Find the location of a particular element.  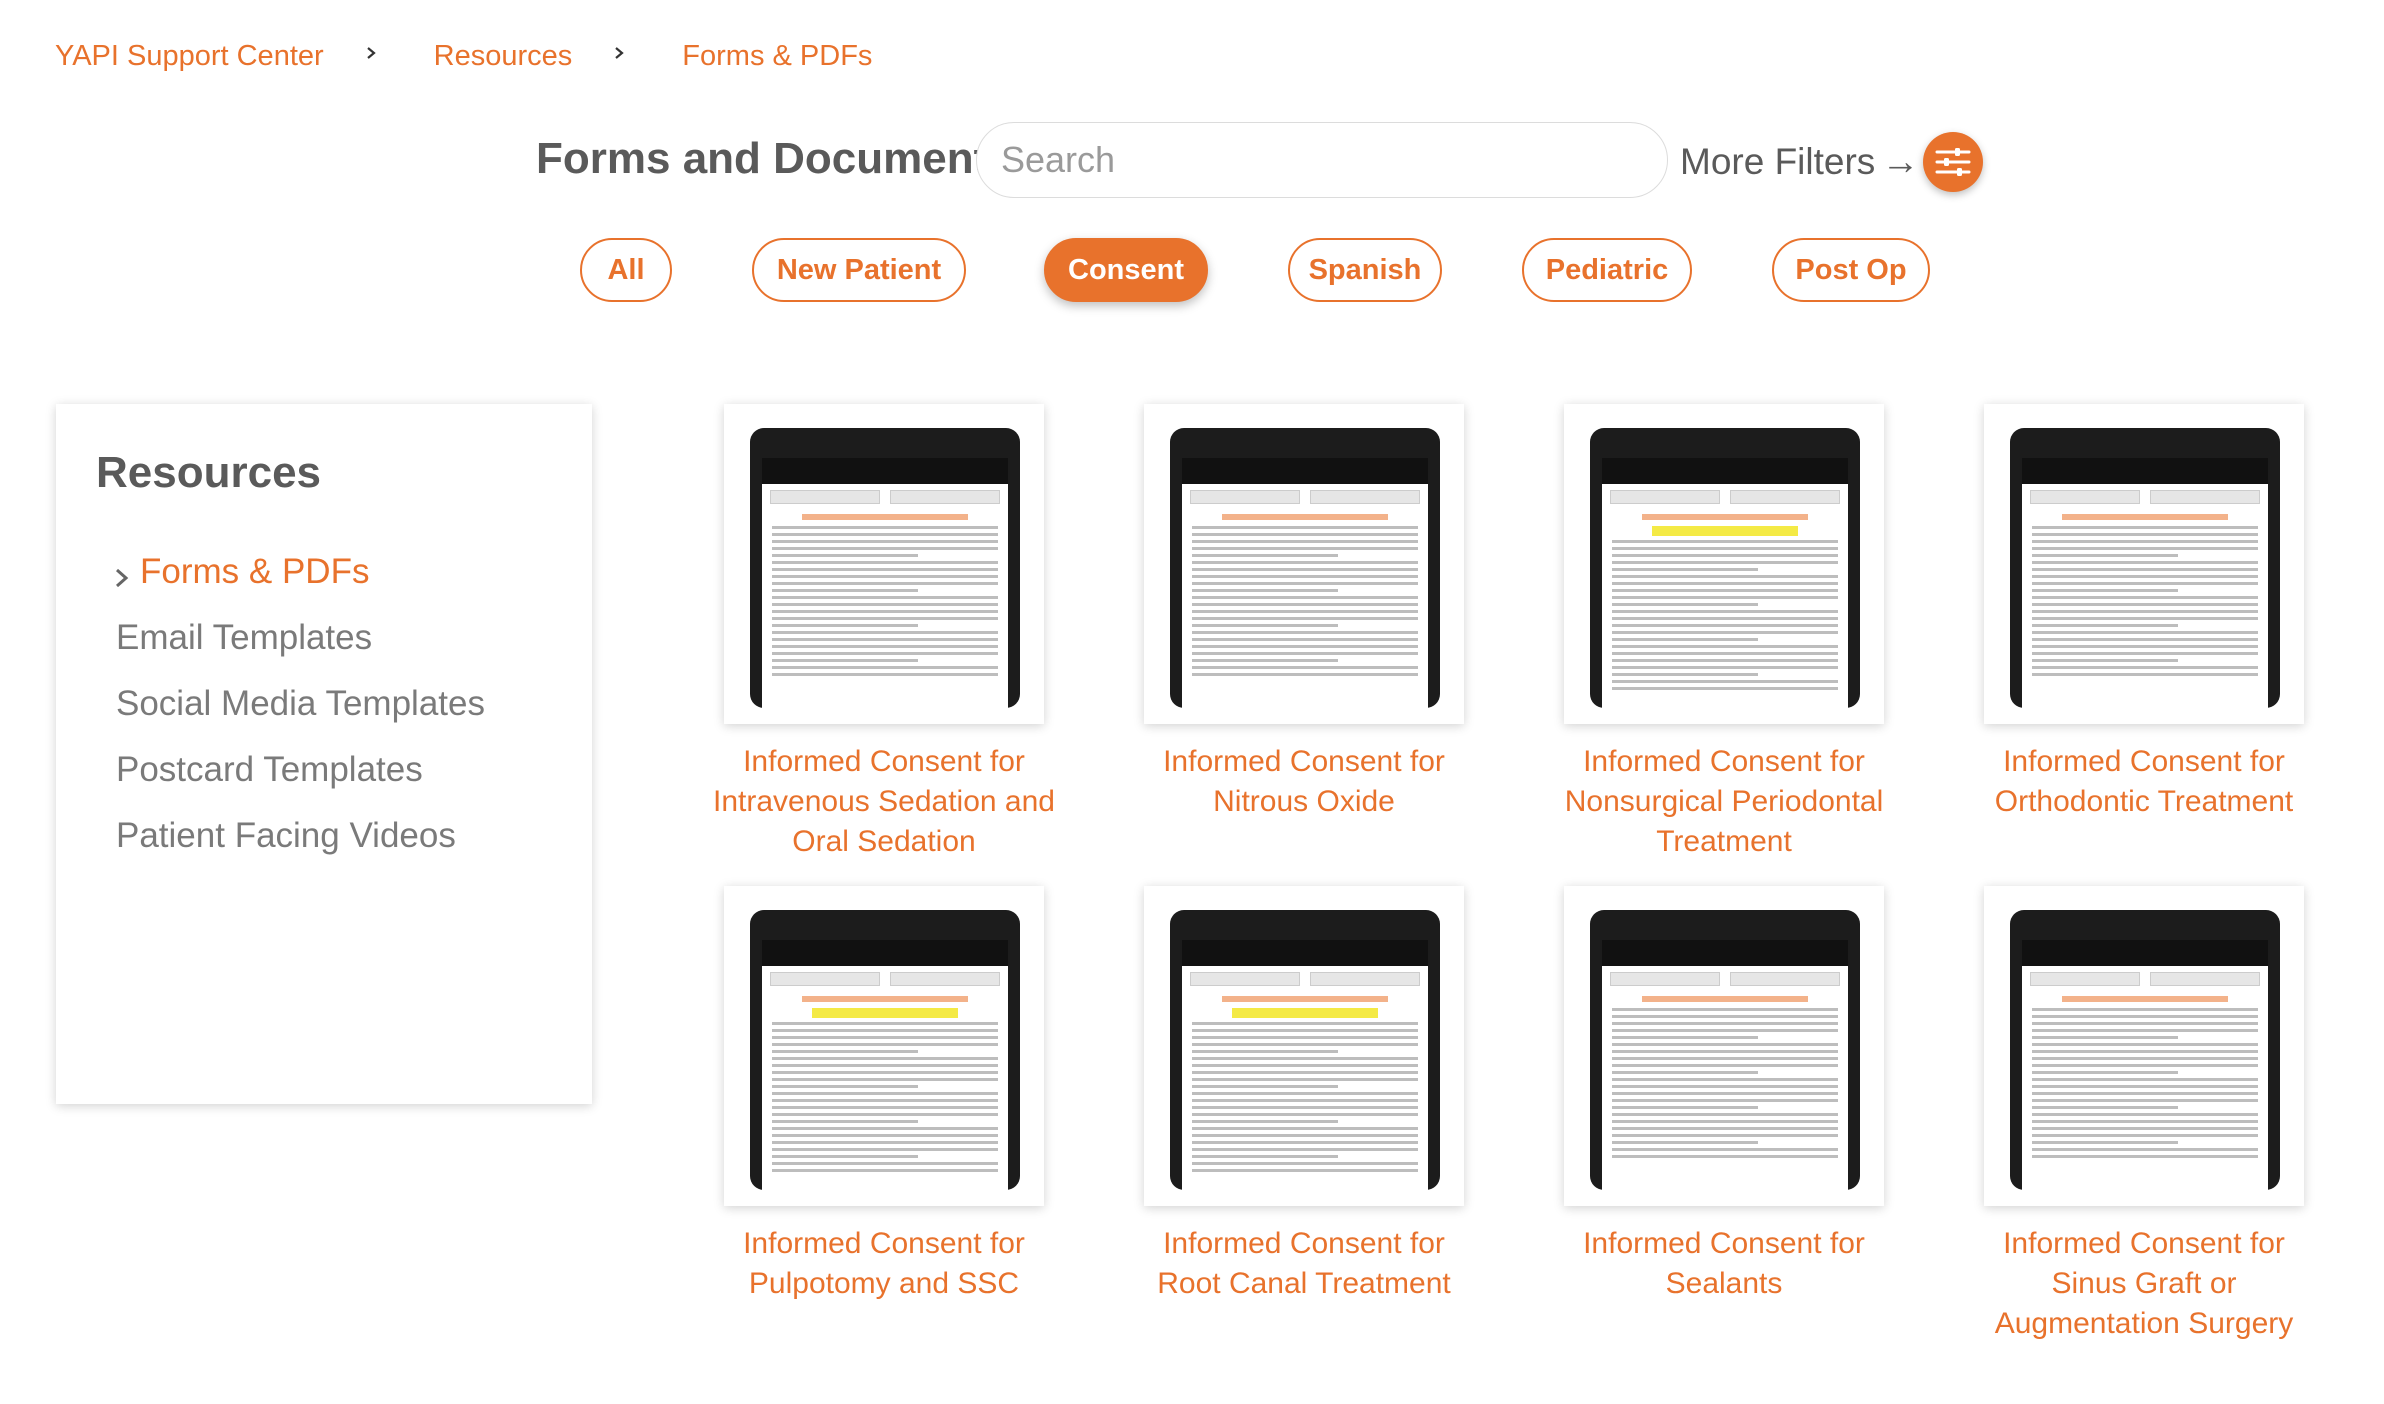

filter-all: All is located at coordinates (626, 270).